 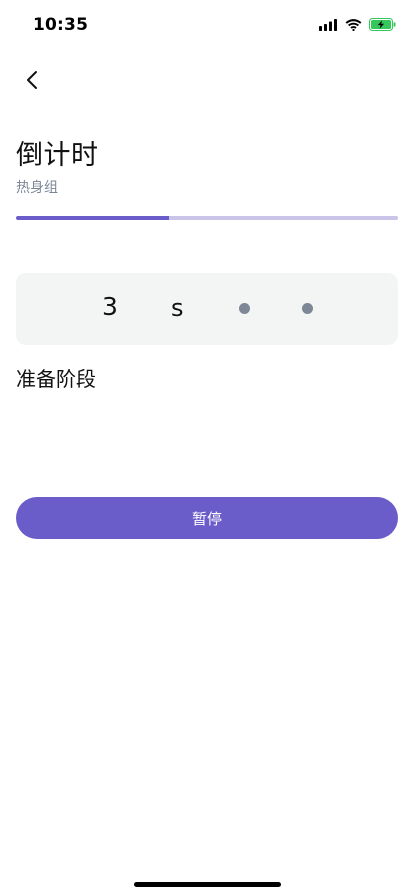 What do you see at coordinates (207, 884) in the screenshot?
I see `home-indicator` at bounding box center [207, 884].